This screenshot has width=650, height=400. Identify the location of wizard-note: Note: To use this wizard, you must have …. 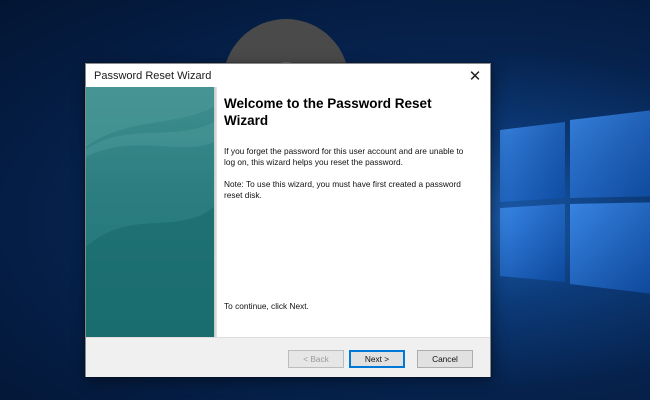
(342, 189).